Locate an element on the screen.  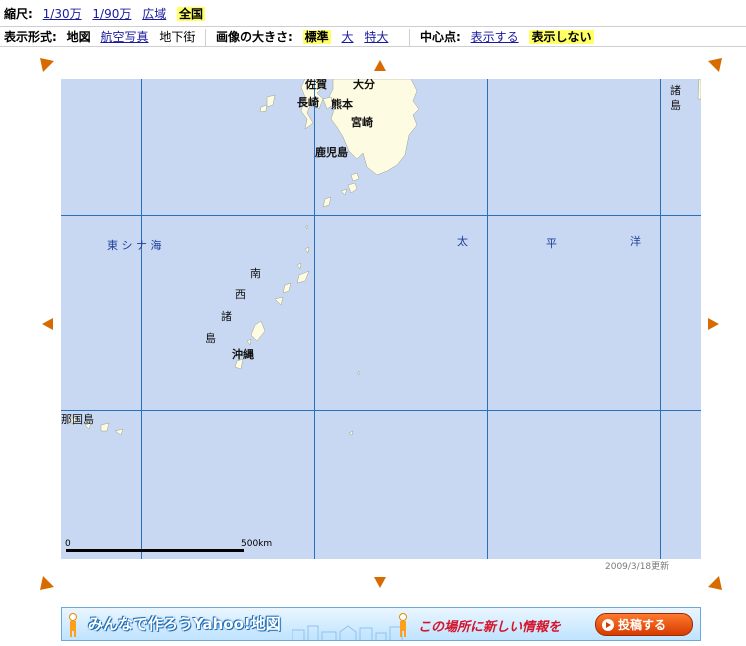
scale-selected-nationwide: 全国 is located at coordinates (191, 14).